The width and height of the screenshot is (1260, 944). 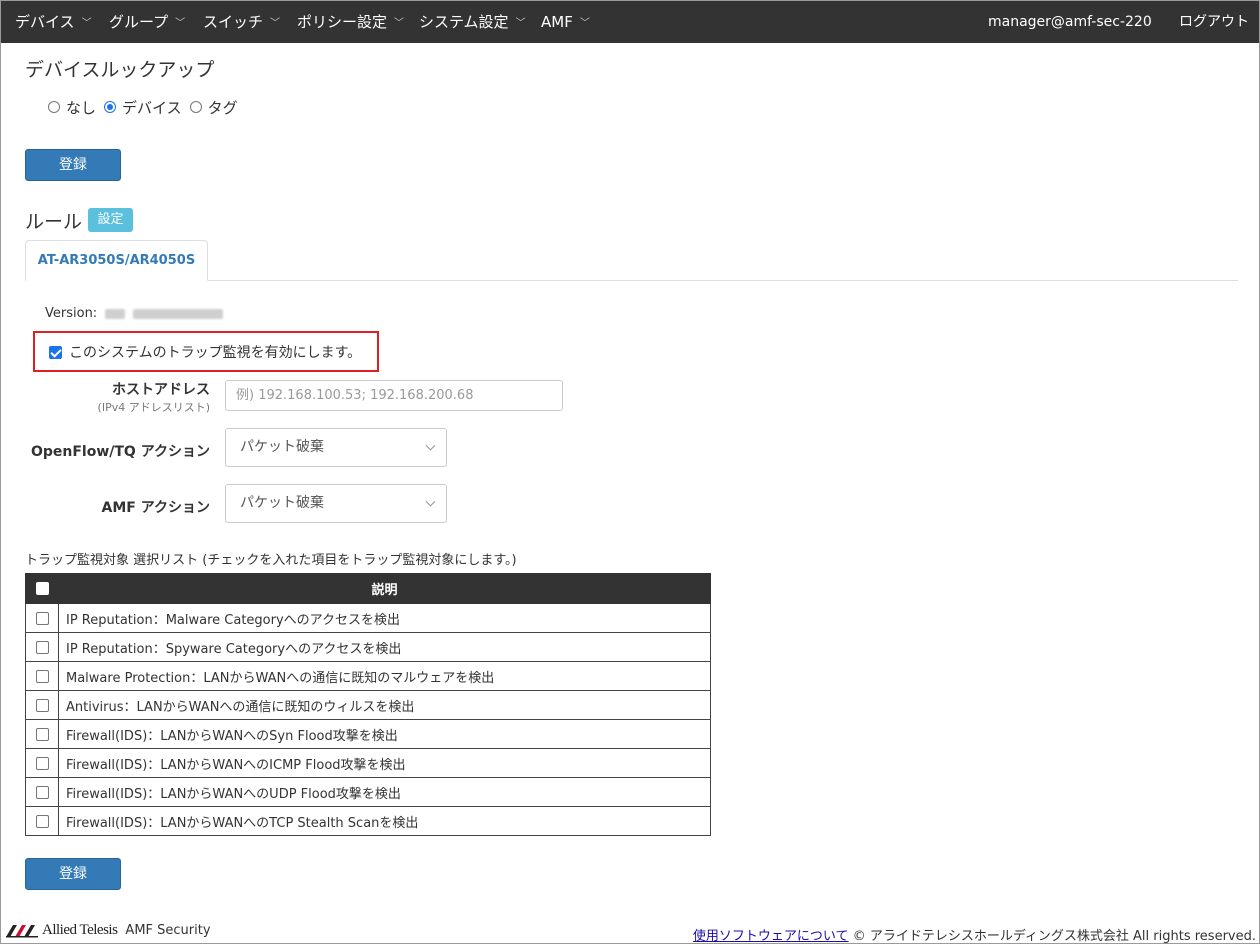 I want to click on nav-menu-devices: デバイス ﹀, so click(x=53, y=22).